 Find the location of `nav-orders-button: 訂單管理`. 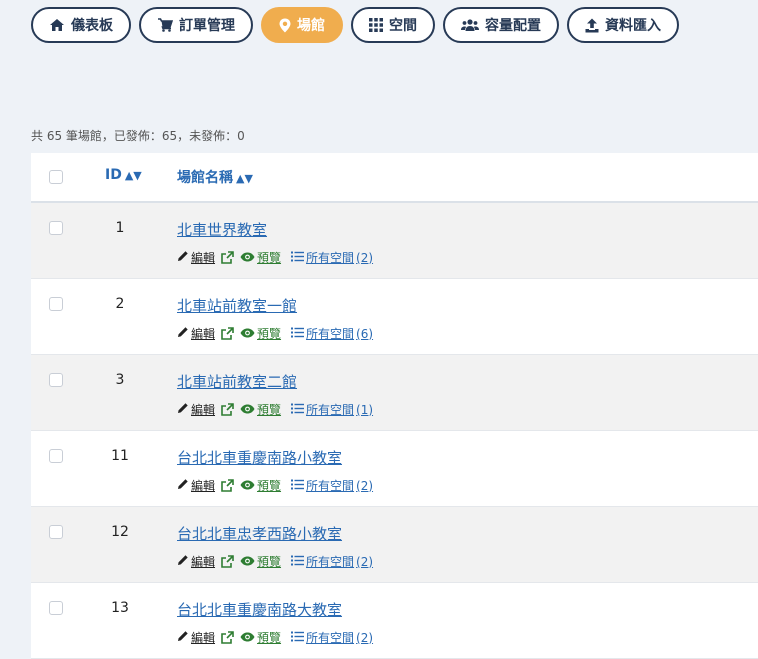

nav-orders-button: 訂單管理 is located at coordinates (196, 25).